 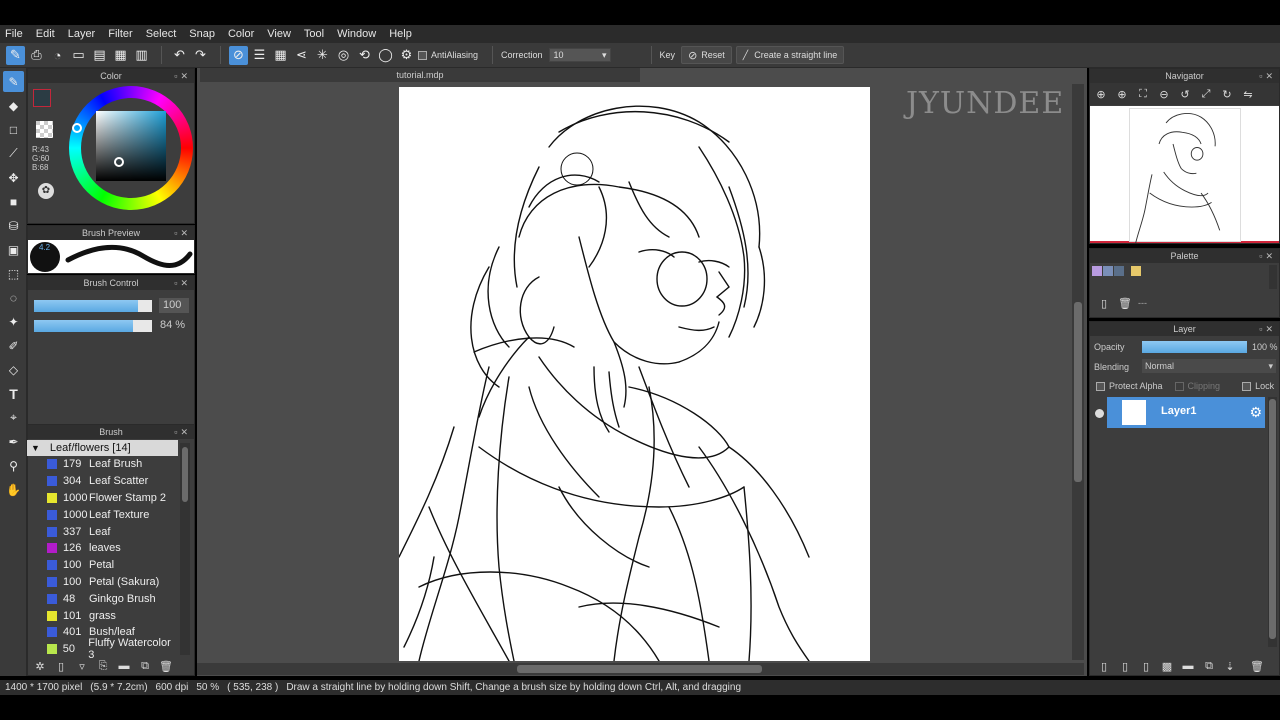 I want to click on undo-icon: ↶, so click(x=179, y=55).